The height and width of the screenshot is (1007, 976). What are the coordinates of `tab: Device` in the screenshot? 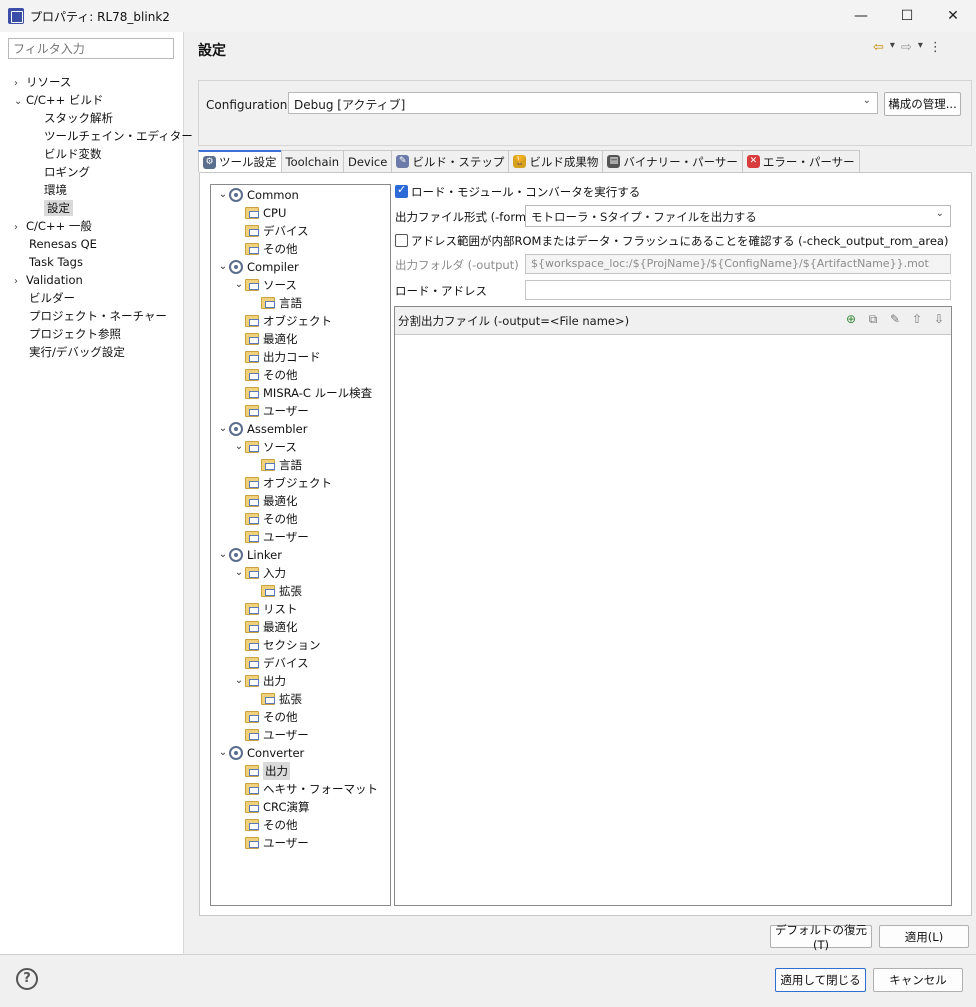 It's located at (367, 161).